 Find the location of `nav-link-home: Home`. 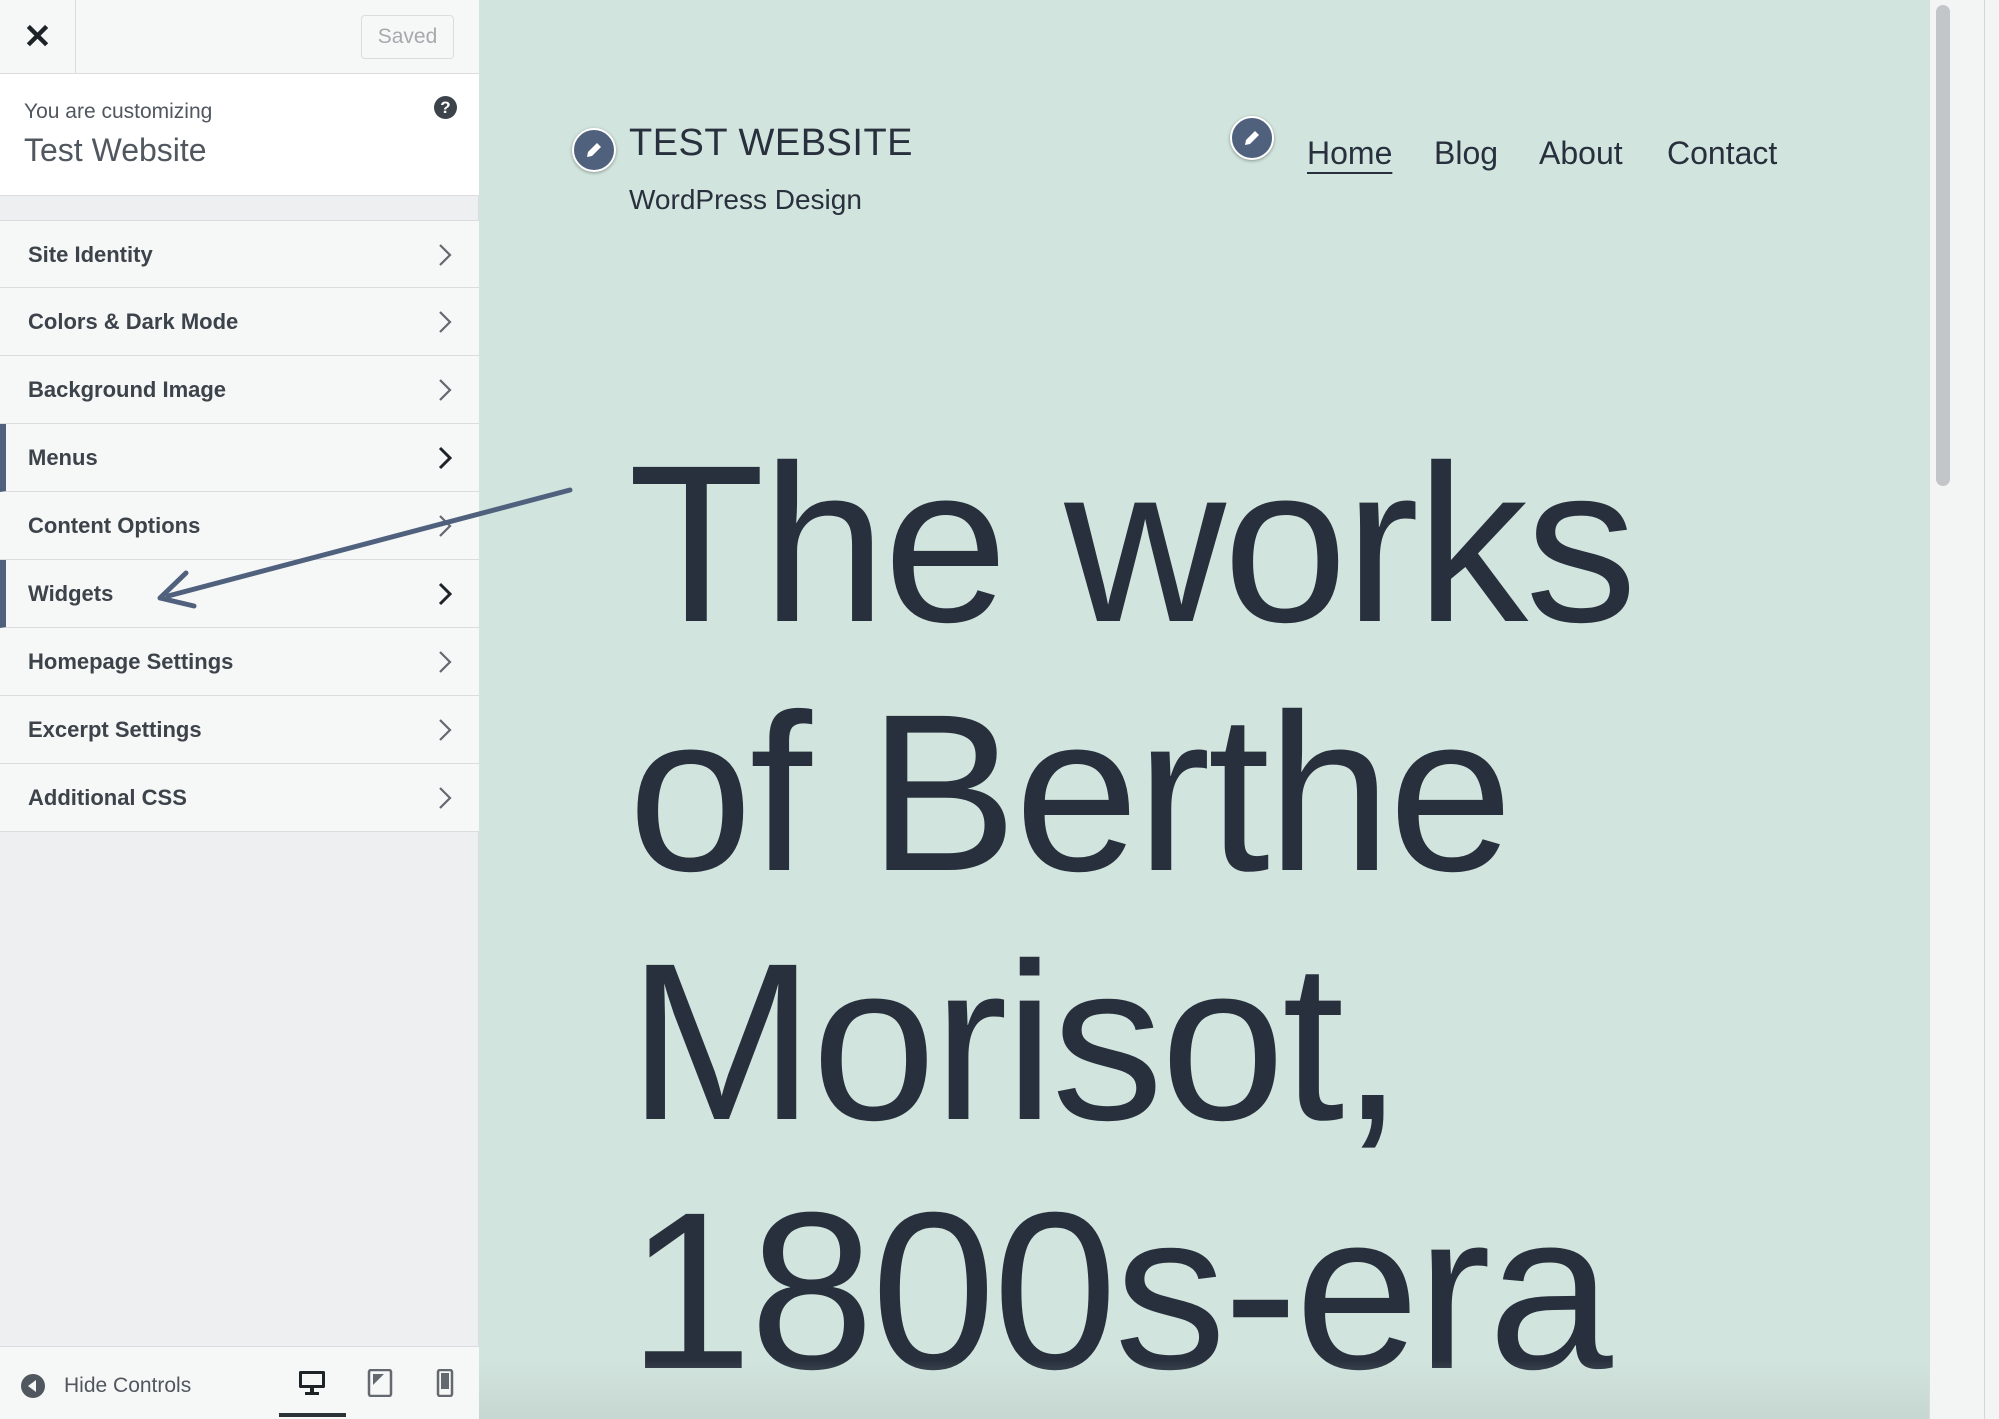

nav-link-home: Home is located at coordinates (1349, 153).